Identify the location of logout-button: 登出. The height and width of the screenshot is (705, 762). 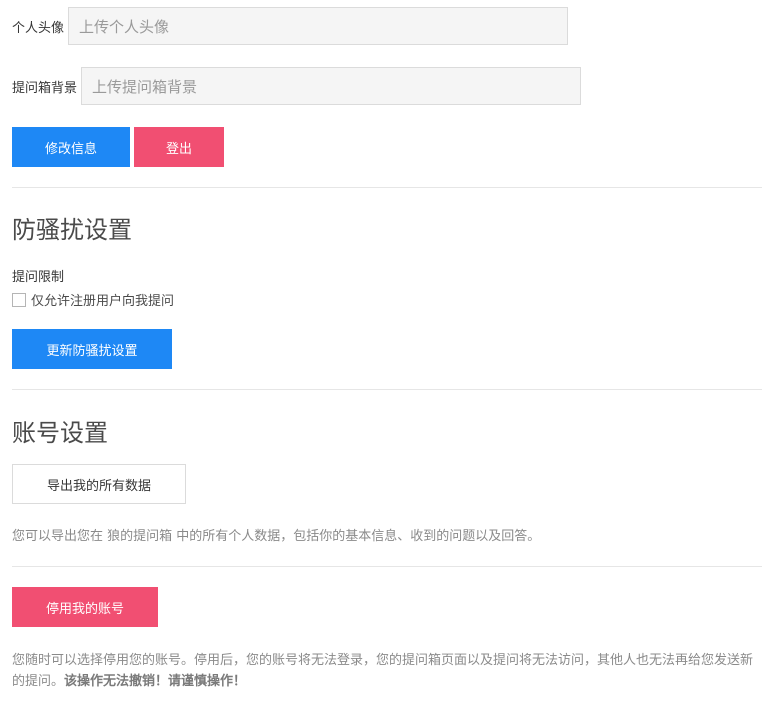
(179, 147).